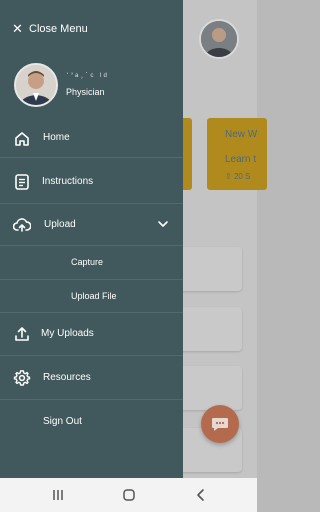 This screenshot has width=320, height=512. I want to click on background-course-card: New W Learn t ⇪ 20 S, so click(237, 154).